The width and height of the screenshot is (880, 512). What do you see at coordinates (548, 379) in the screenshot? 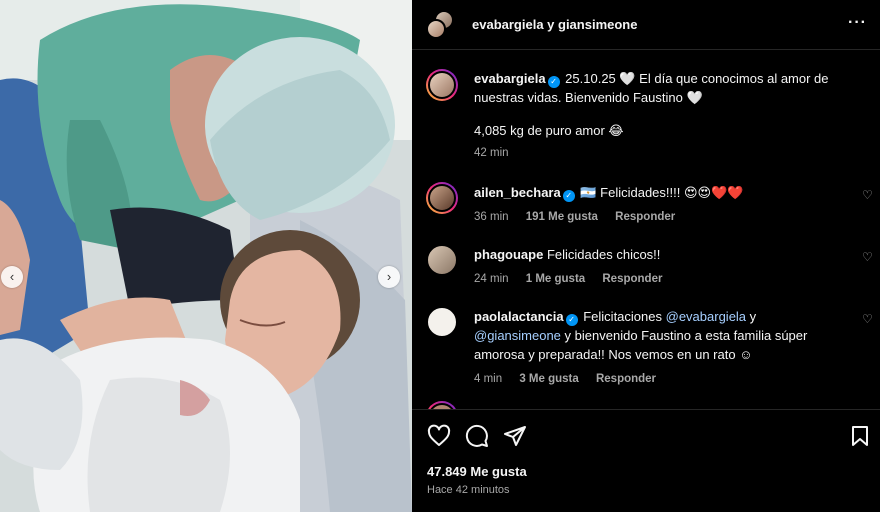
I see `comment-likes: 3 Me gusta` at bounding box center [548, 379].